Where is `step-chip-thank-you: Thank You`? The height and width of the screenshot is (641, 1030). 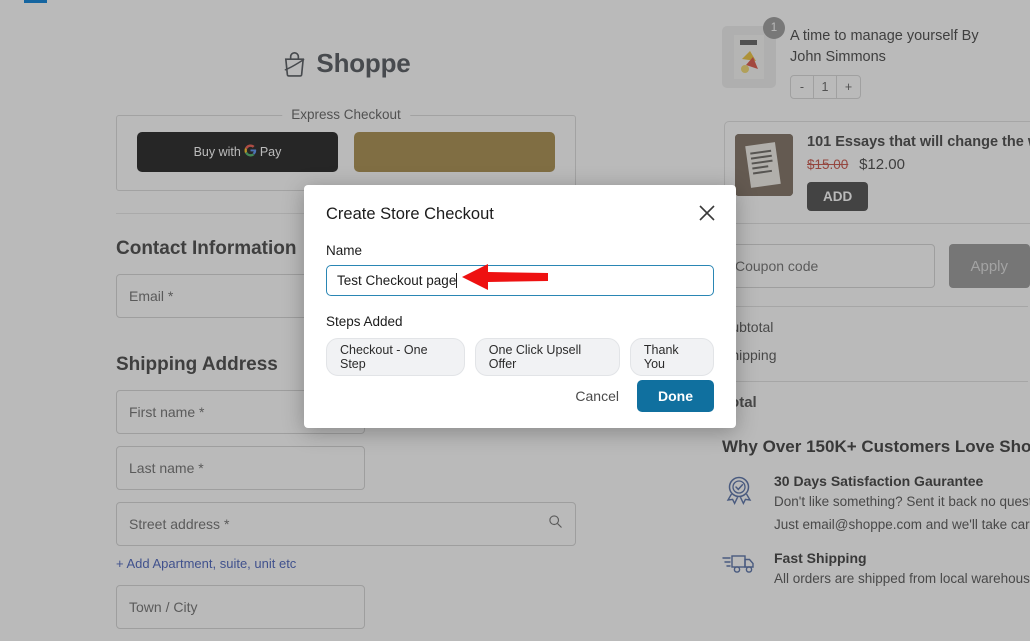 step-chip-thank-you: Thank You is located at coordinates (671, 357).